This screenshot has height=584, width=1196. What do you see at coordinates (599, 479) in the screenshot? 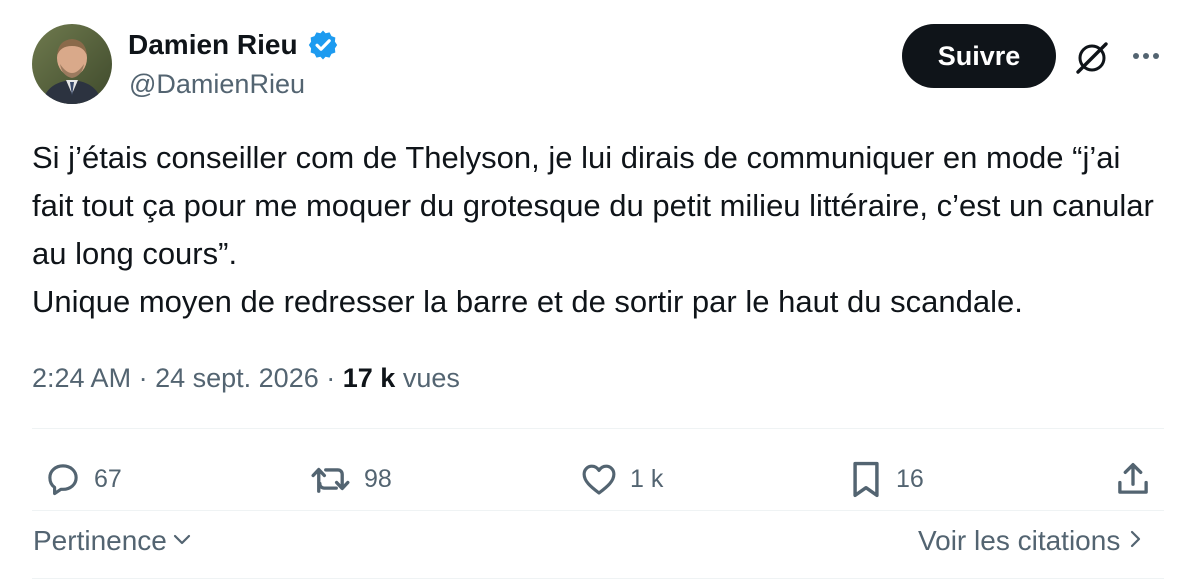
I see `like-icon` at bounding box center [599, 479].